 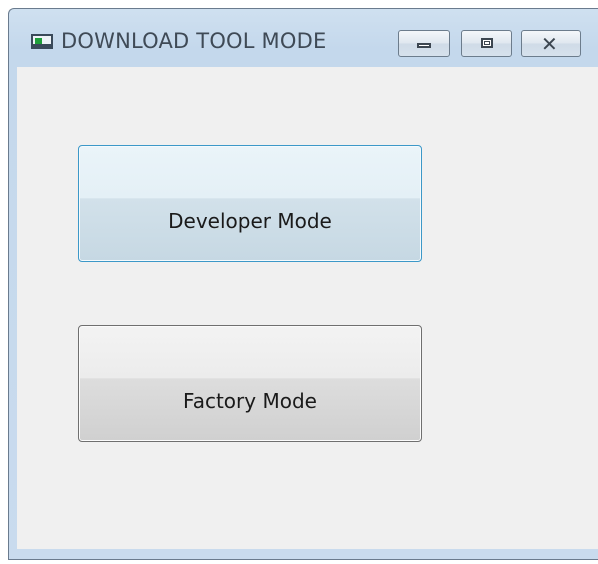 What do you see at coordinates (42, 41) in the screenshot?
I see `application-window-icon` at bounding box center [42, 41].